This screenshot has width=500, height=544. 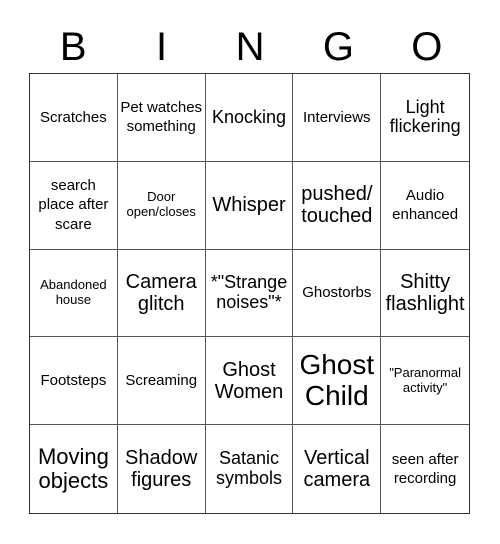 I want to click on bingo-cell: Moving objects, so click(x=74, y=469).